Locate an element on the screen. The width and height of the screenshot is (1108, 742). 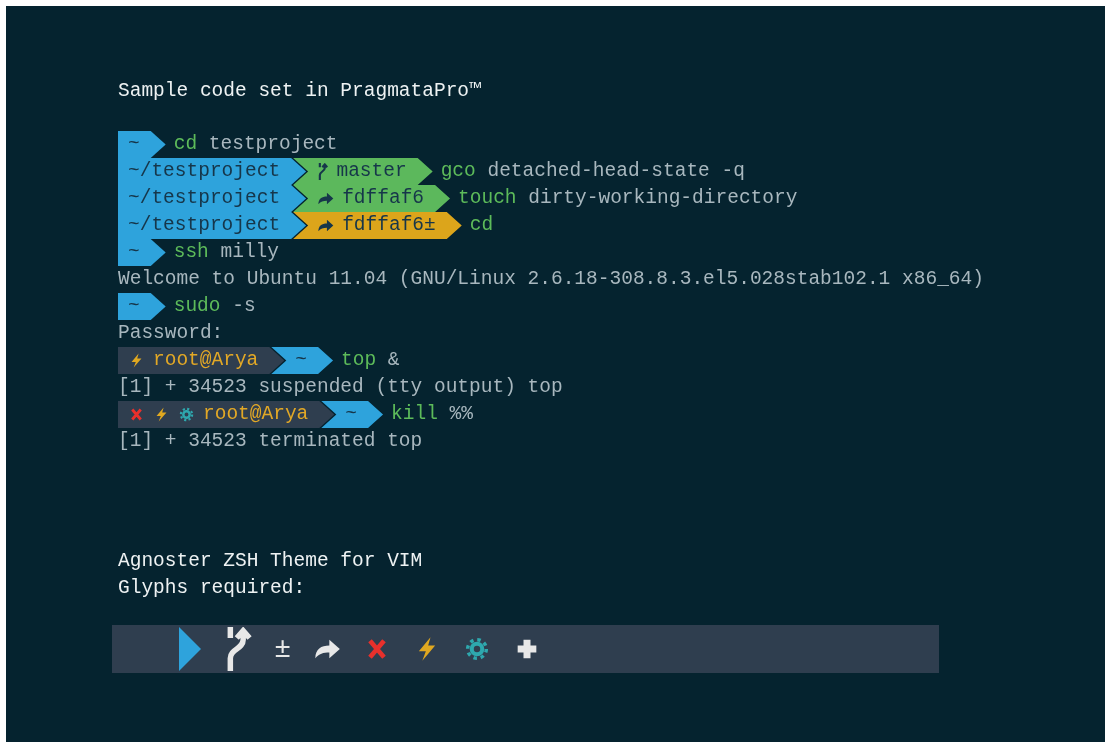
segment-label: master is located at coordinates (371, 171).